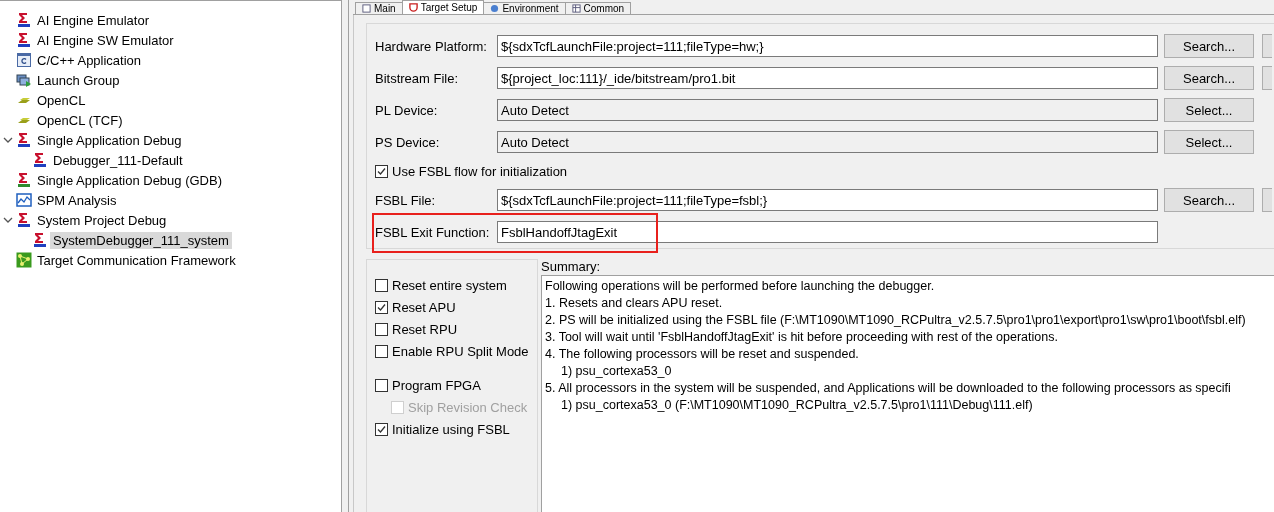  I want to click on checkbox-label: Skip Revision Check, so click(468, 407).